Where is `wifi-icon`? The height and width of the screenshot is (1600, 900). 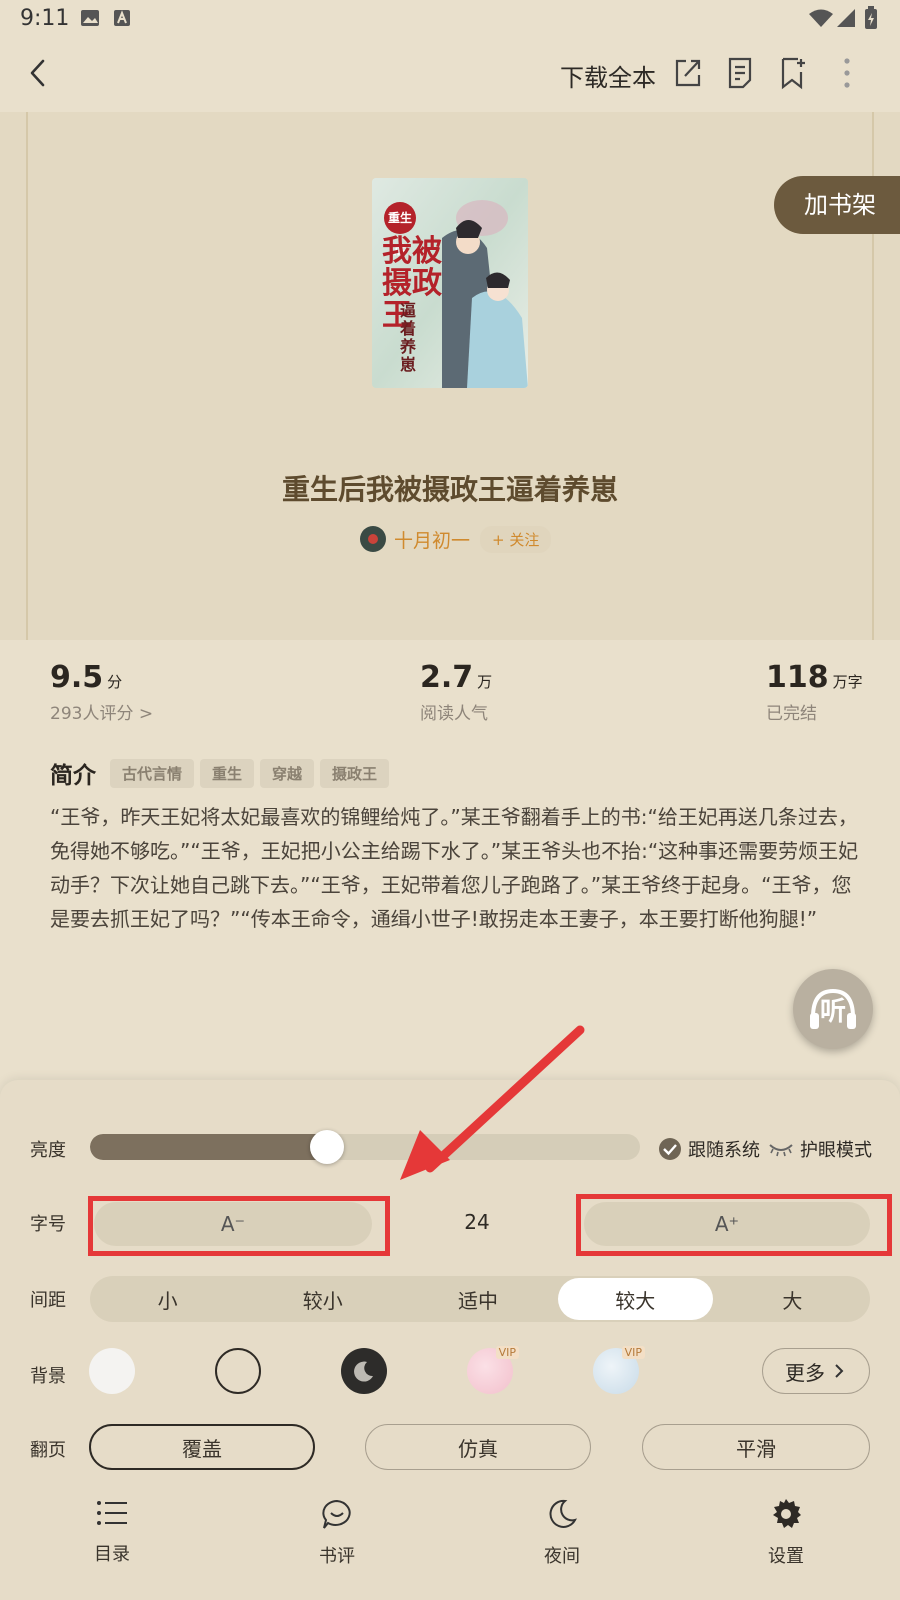 wifi-icon is located at coordinates (821, 18).